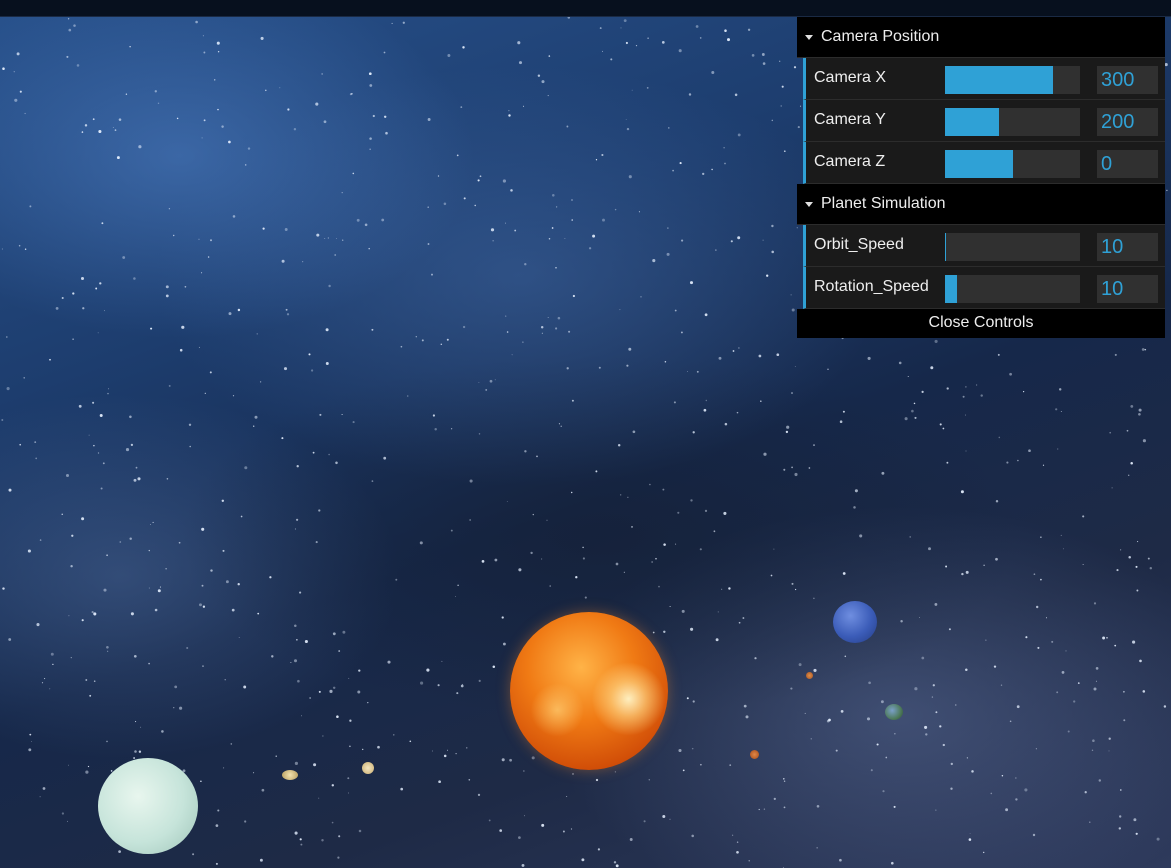  I want to click on camera-z-slider, so click(1012, 164).